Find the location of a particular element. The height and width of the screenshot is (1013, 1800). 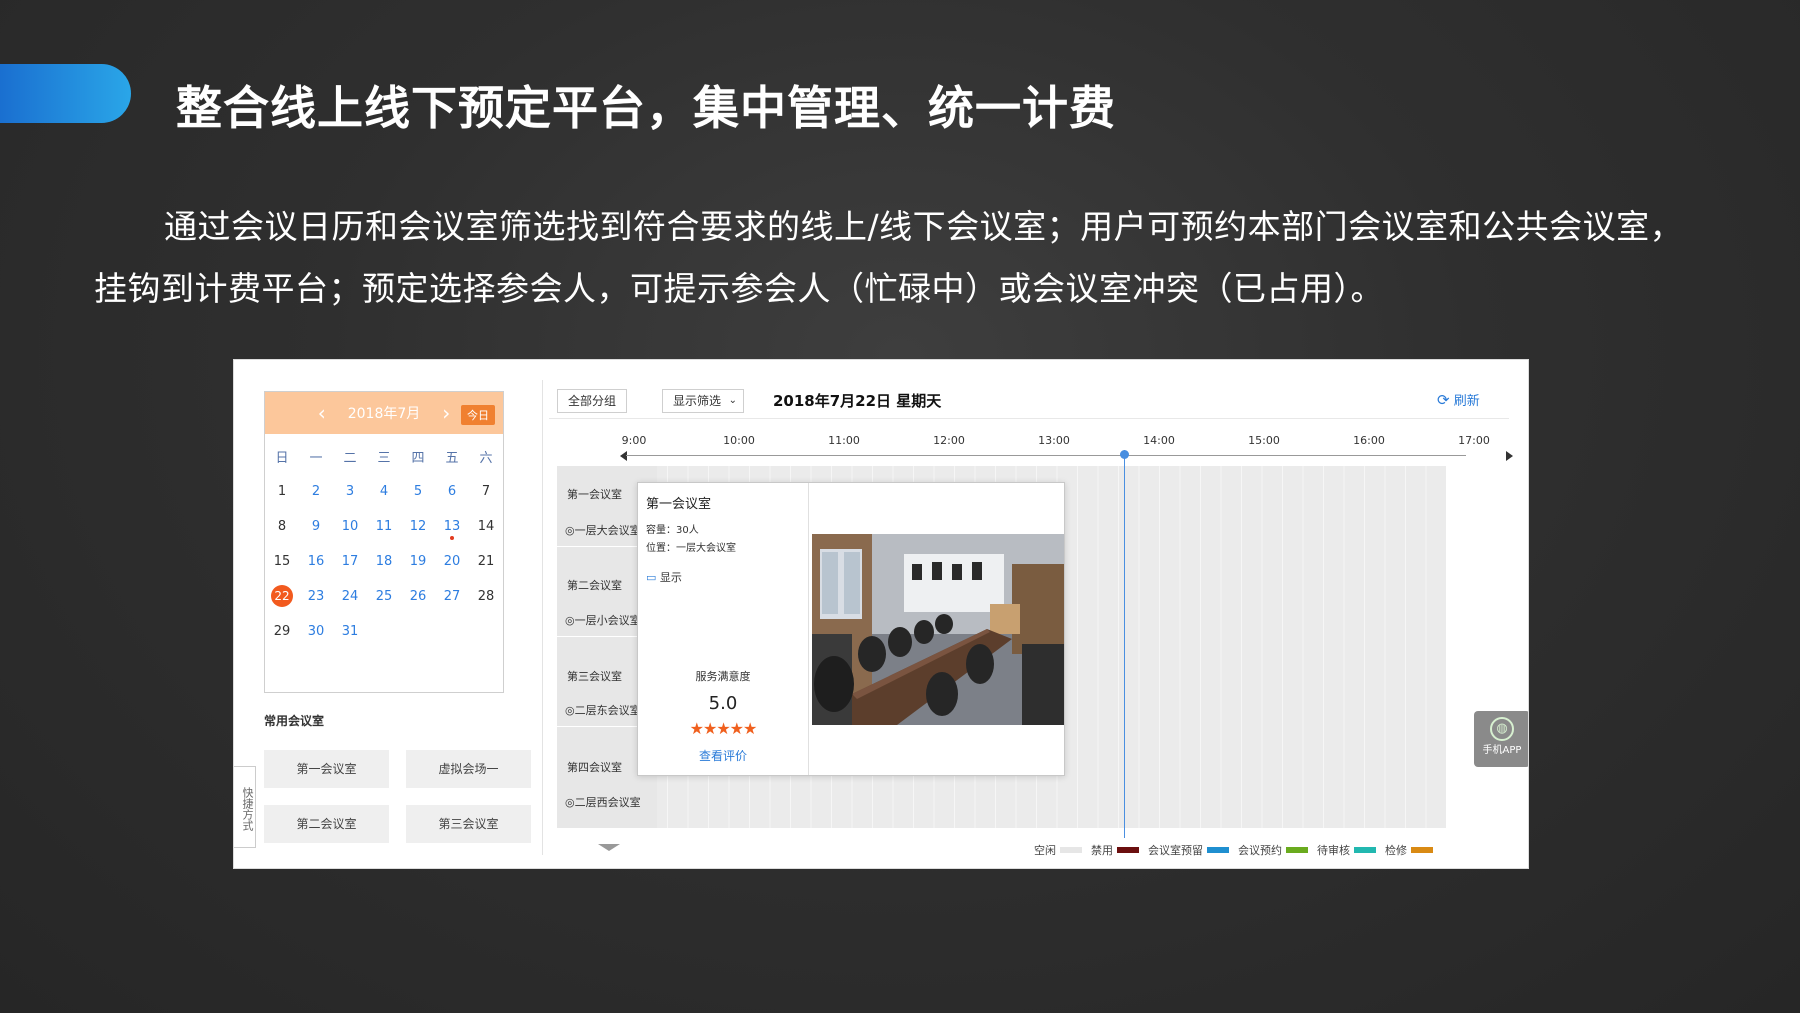

calendar-day: 26 is located at coordinates (418, 596).